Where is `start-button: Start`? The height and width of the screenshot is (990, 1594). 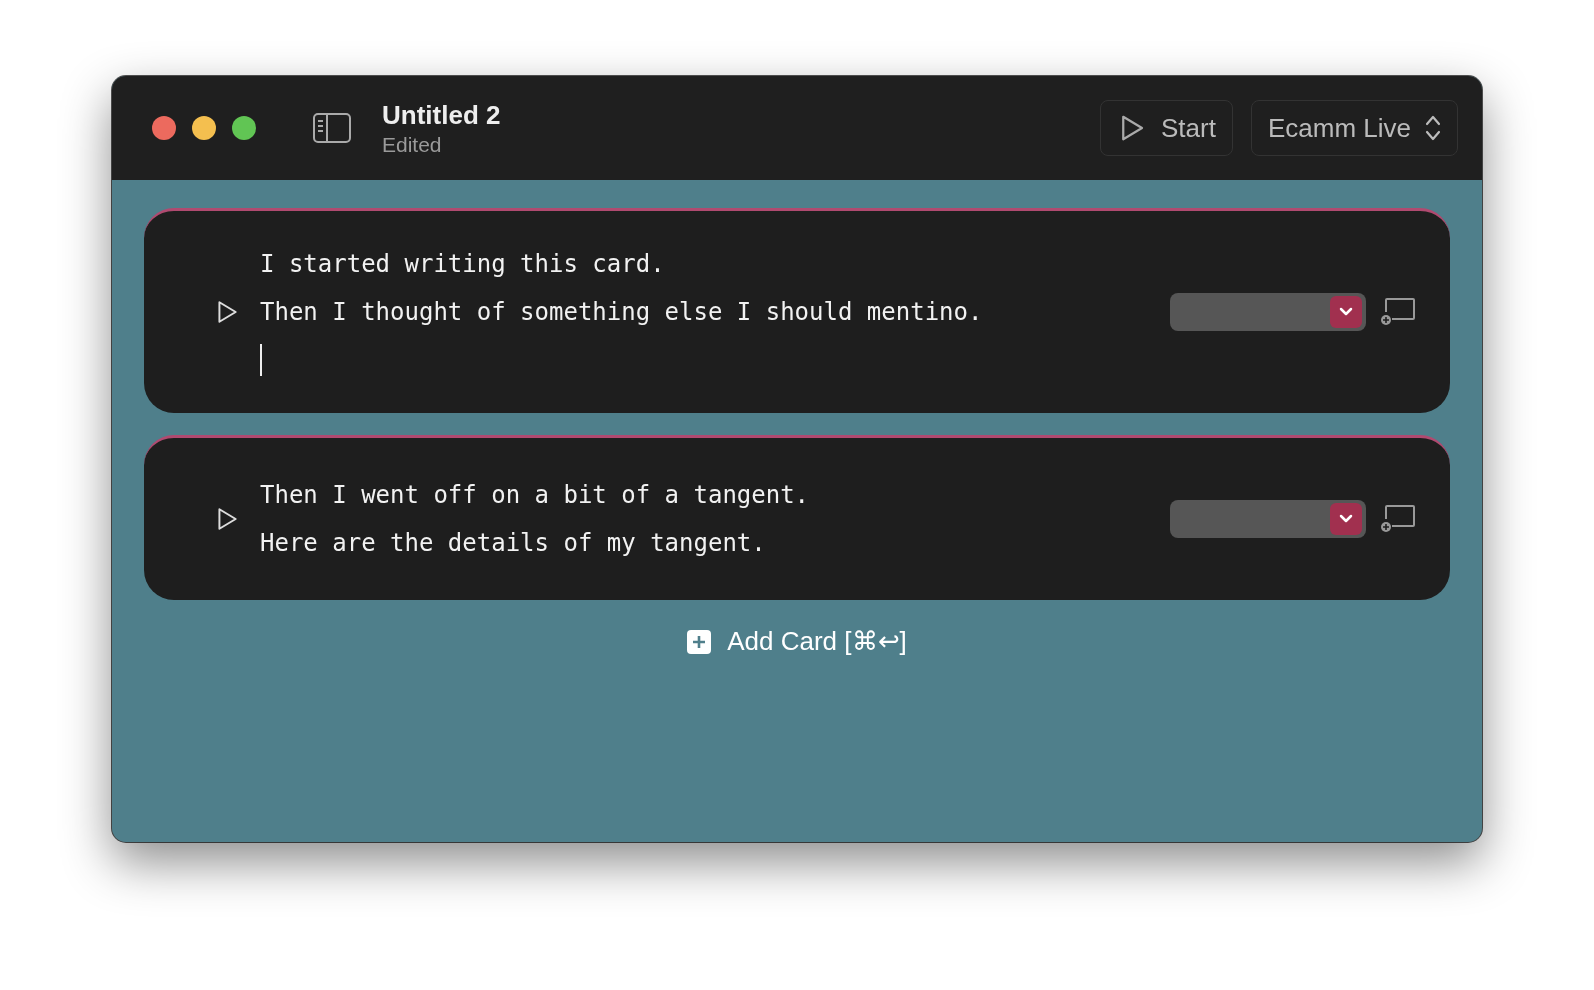
start-button: Start is located at coordinates (1166, 128).